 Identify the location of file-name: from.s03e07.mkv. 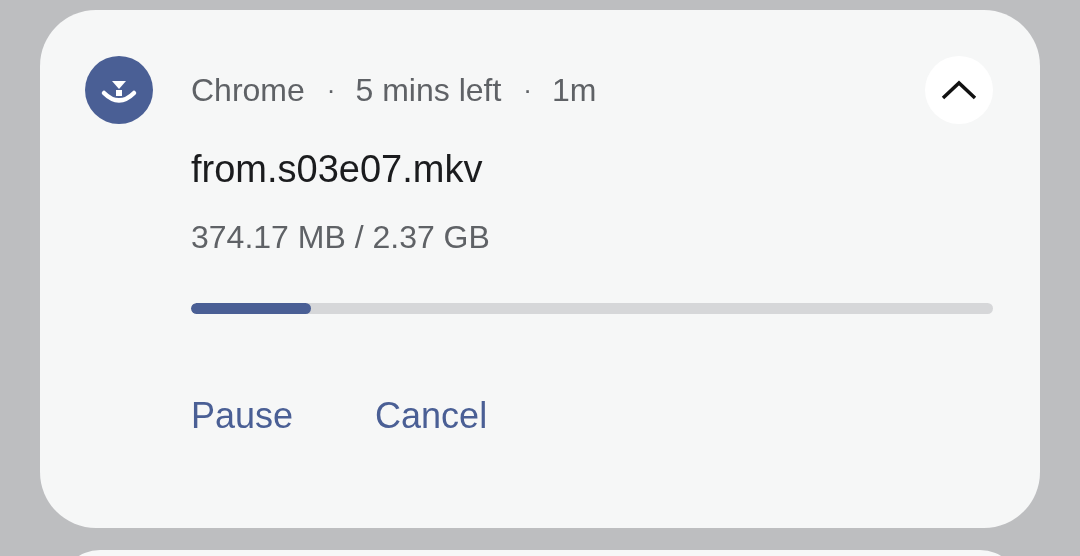
(337, 169).